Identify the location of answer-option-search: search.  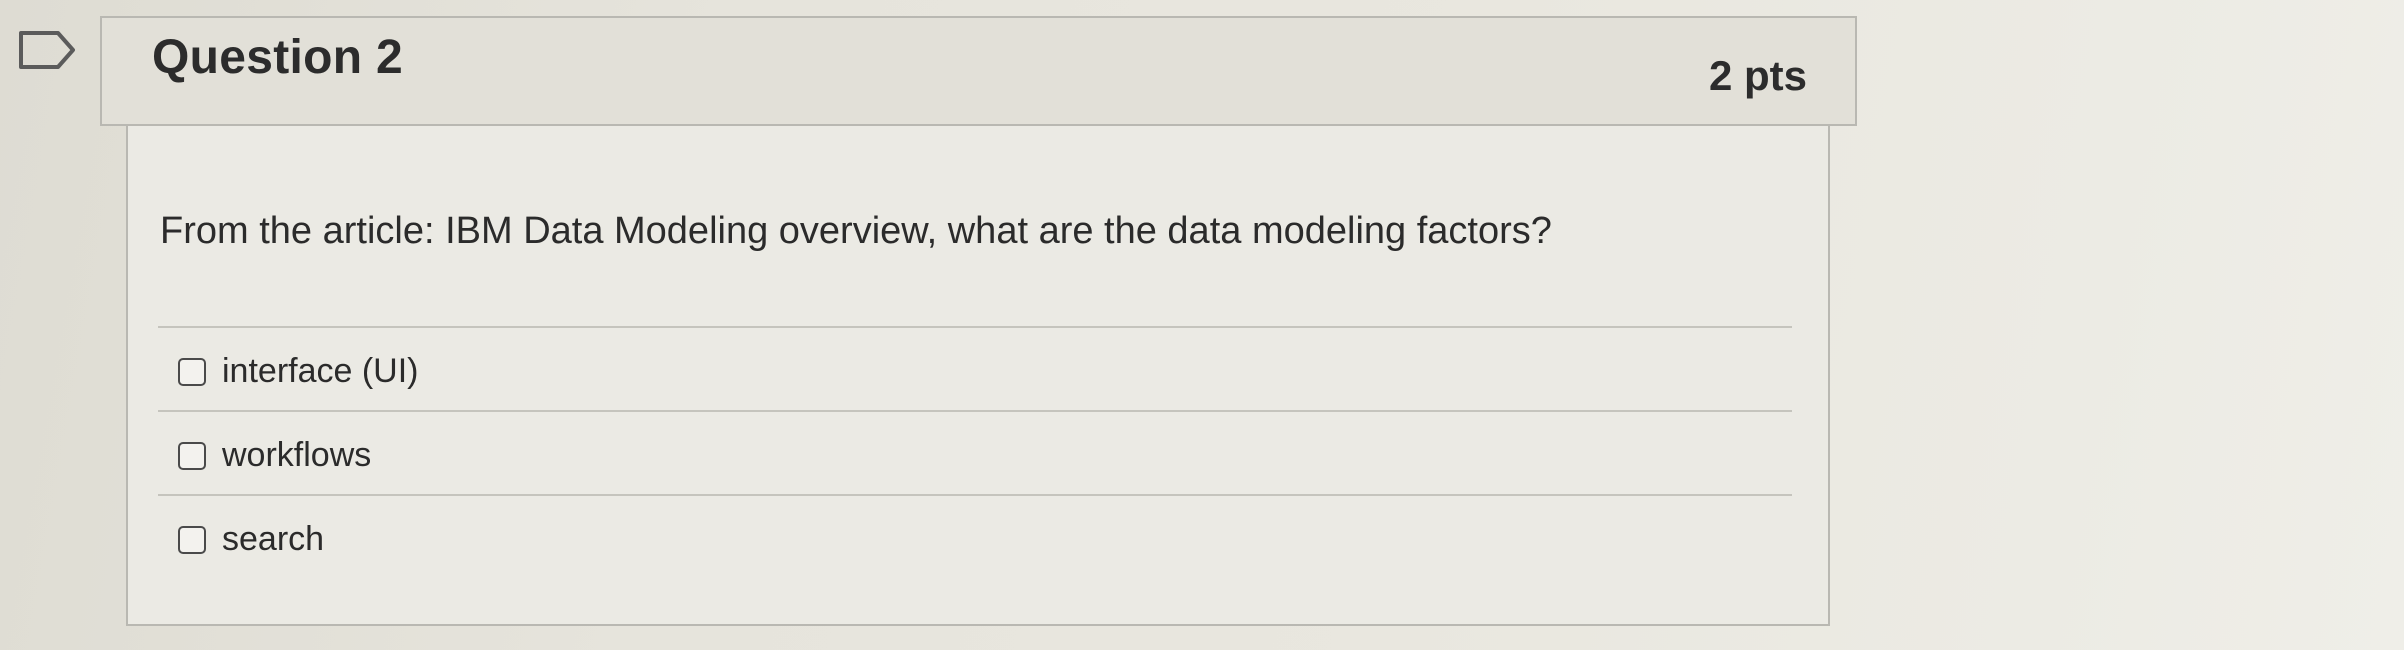
(251, 539).